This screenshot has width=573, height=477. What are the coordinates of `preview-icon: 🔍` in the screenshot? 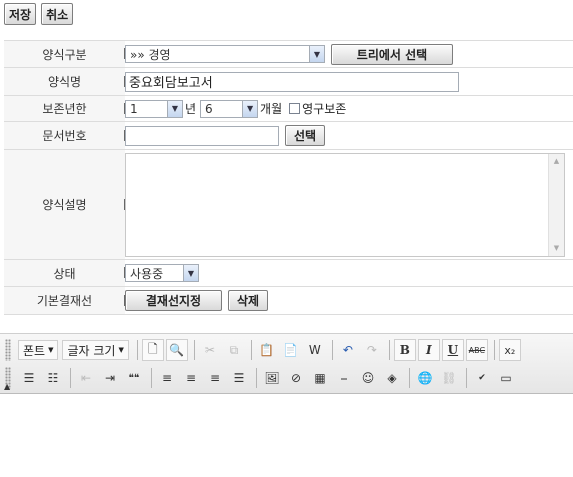 It's located at (176, 350).